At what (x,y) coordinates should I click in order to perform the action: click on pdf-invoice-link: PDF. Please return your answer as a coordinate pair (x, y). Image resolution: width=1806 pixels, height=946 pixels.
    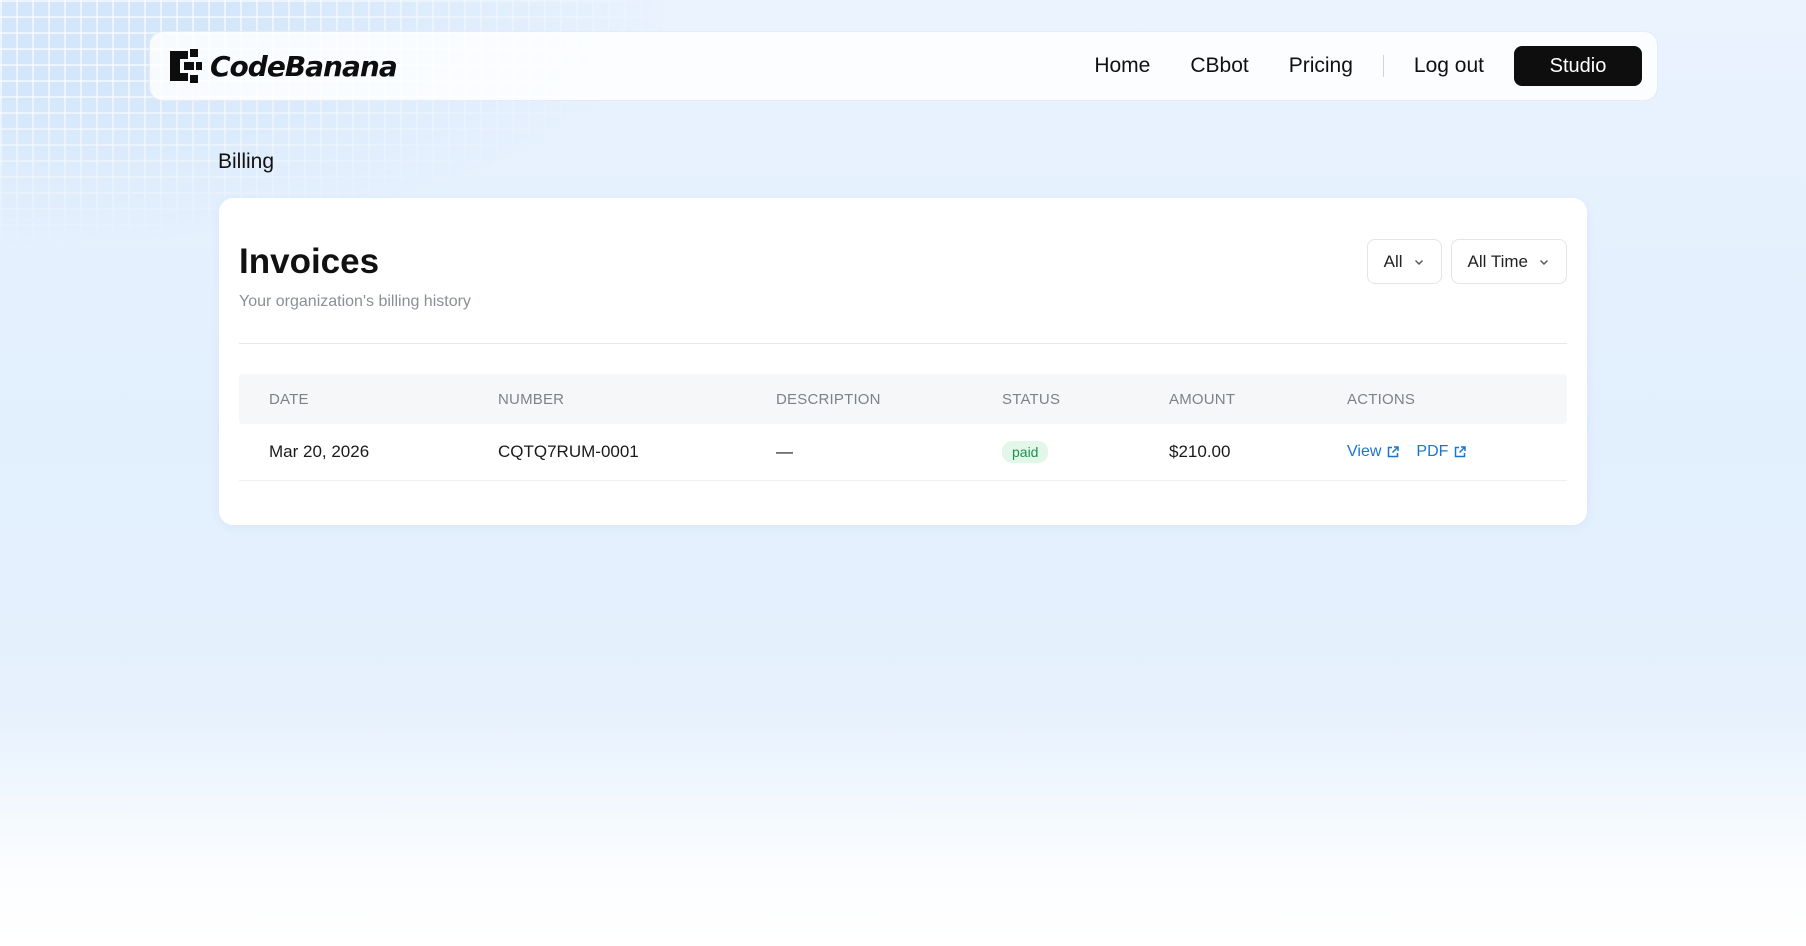
    Looking at the image, I should click on (1441, 452).